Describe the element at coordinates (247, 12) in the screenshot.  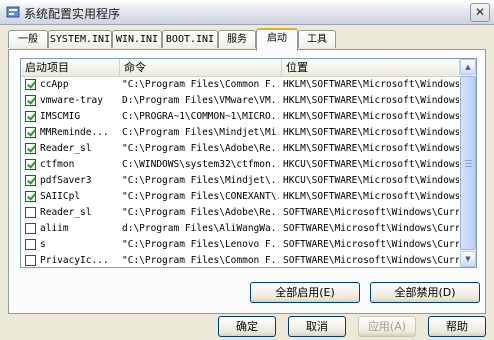
I see `title-bar: 系统配置实用程序 ✕` at that location.